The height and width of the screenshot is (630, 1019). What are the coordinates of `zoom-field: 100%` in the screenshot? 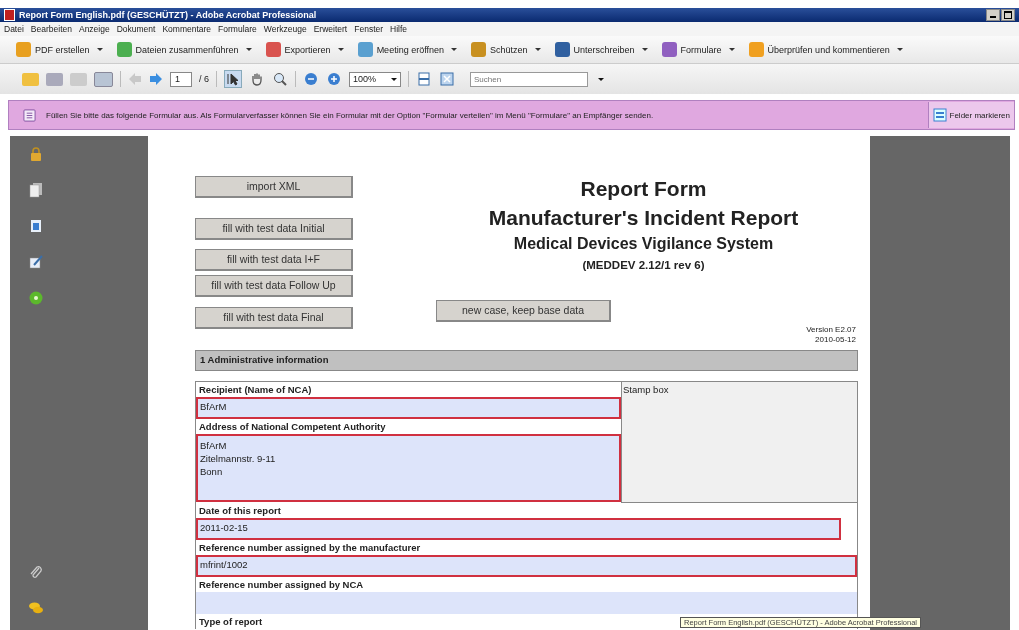 It's located at (375, 79).